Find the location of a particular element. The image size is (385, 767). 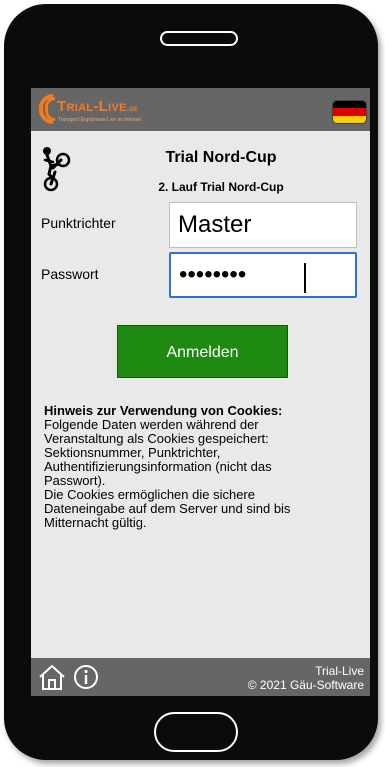

cookie-notice-line: Sektionsnummer, Punktrichter, is located at coordinates (132, 452).